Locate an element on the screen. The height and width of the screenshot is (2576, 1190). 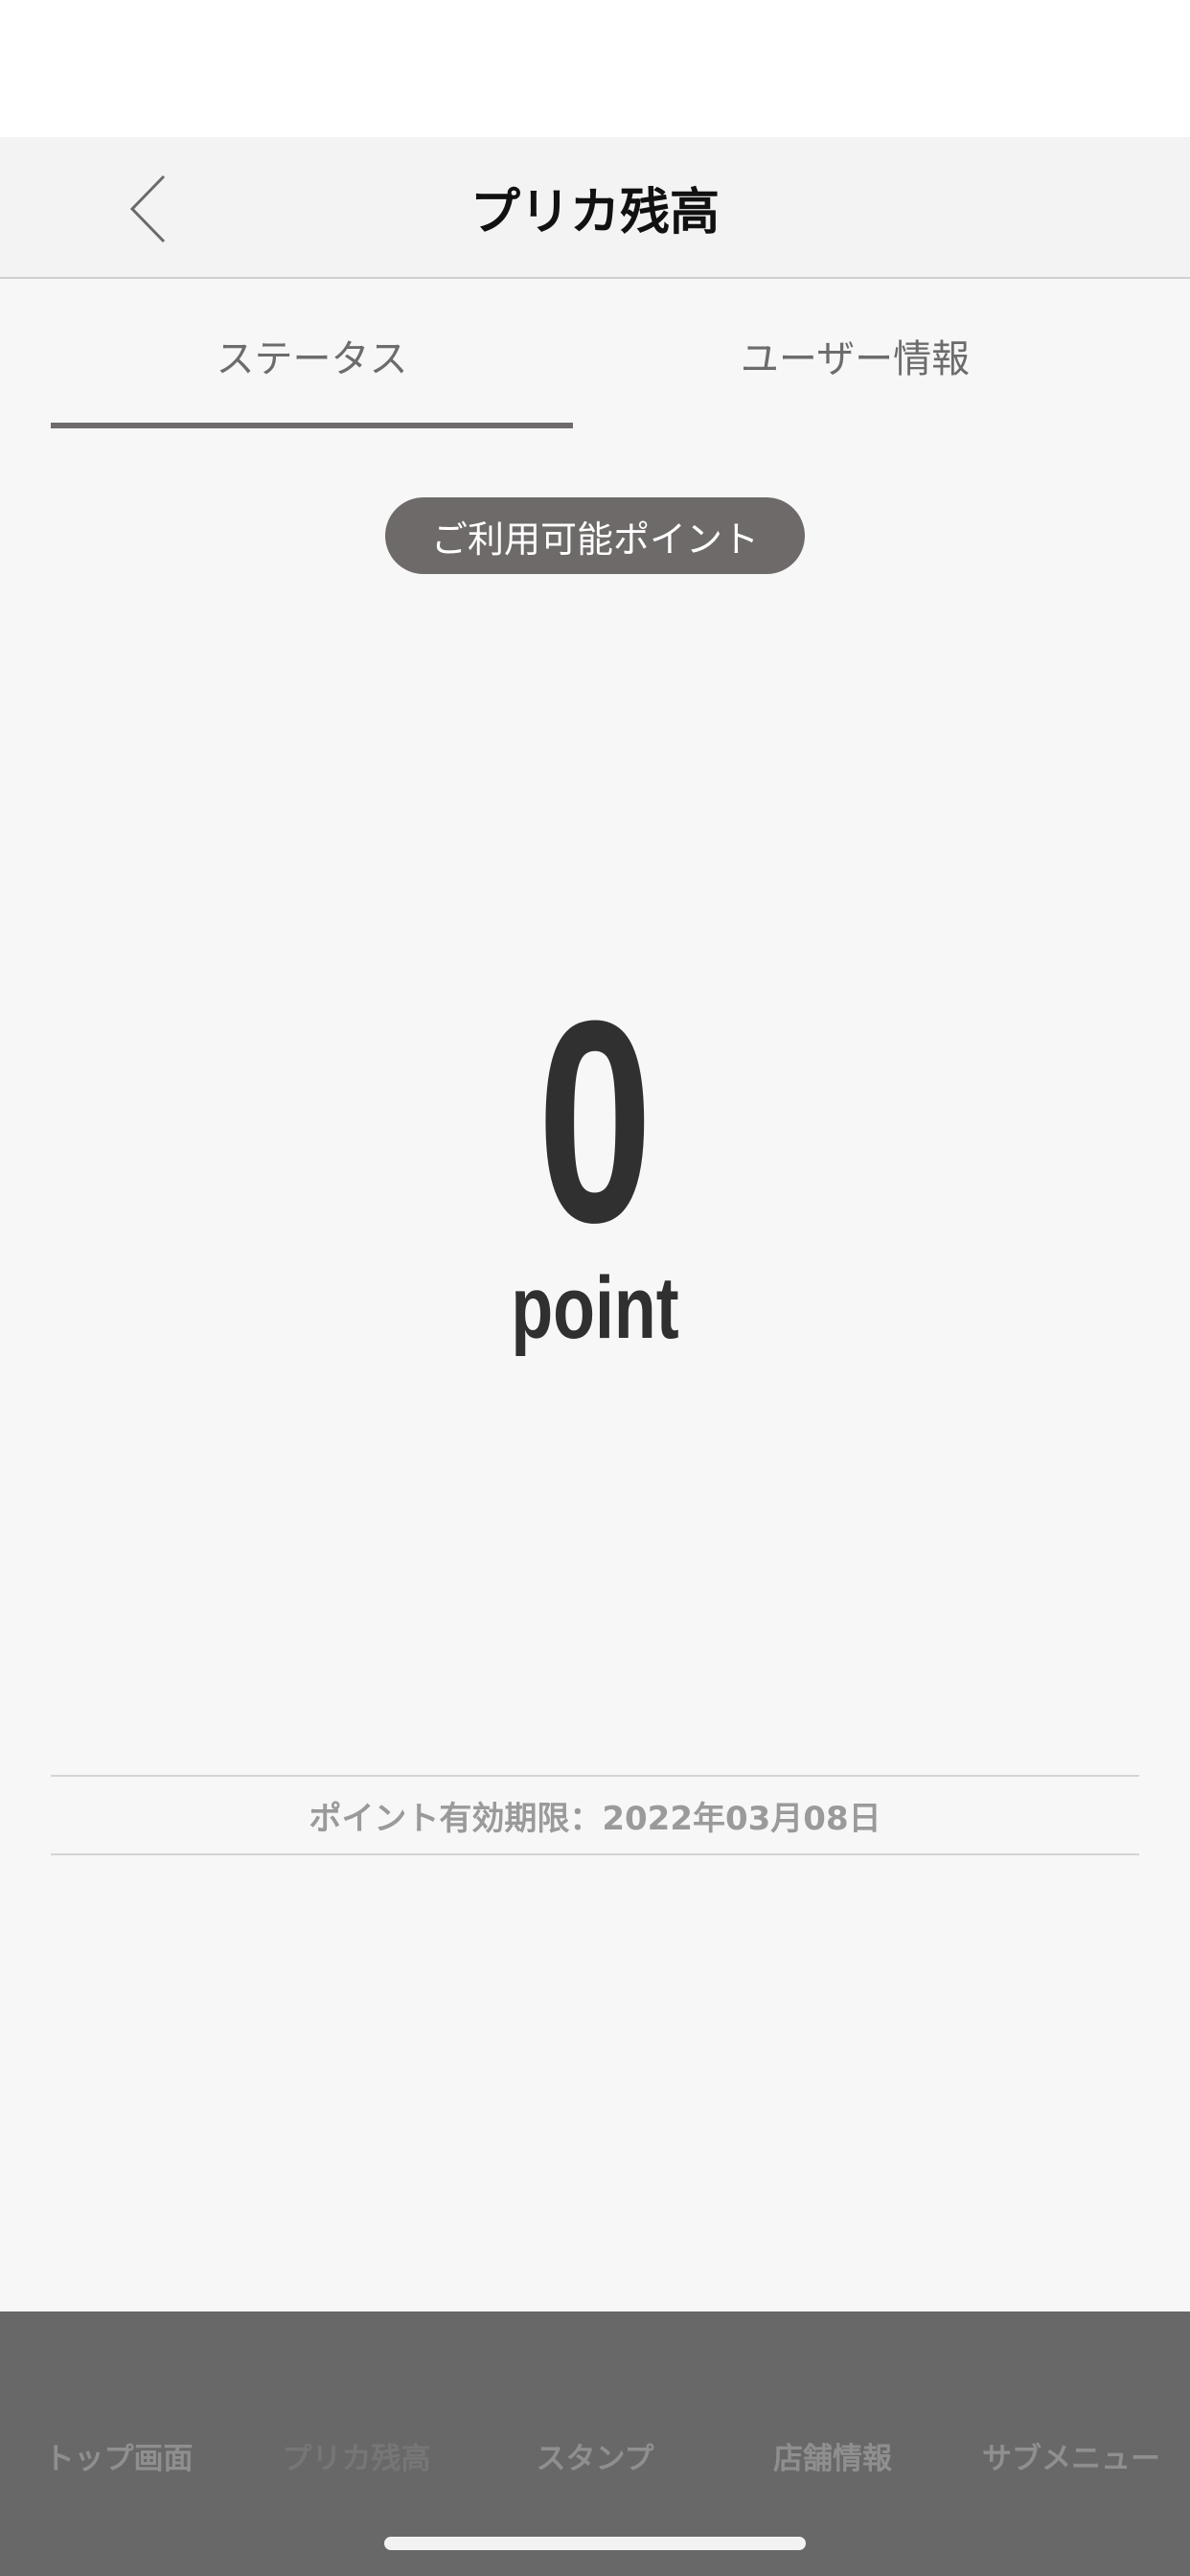
navigation-bar: プリカ残高 is located at coordinates (595, 208).